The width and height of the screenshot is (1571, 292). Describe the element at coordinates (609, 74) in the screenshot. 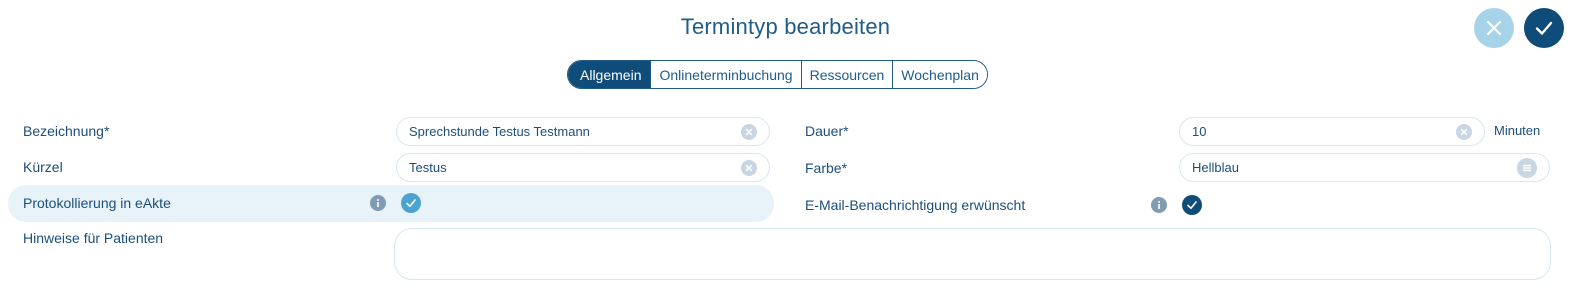

I see `tab-allgemein: Allgemein` at that location.